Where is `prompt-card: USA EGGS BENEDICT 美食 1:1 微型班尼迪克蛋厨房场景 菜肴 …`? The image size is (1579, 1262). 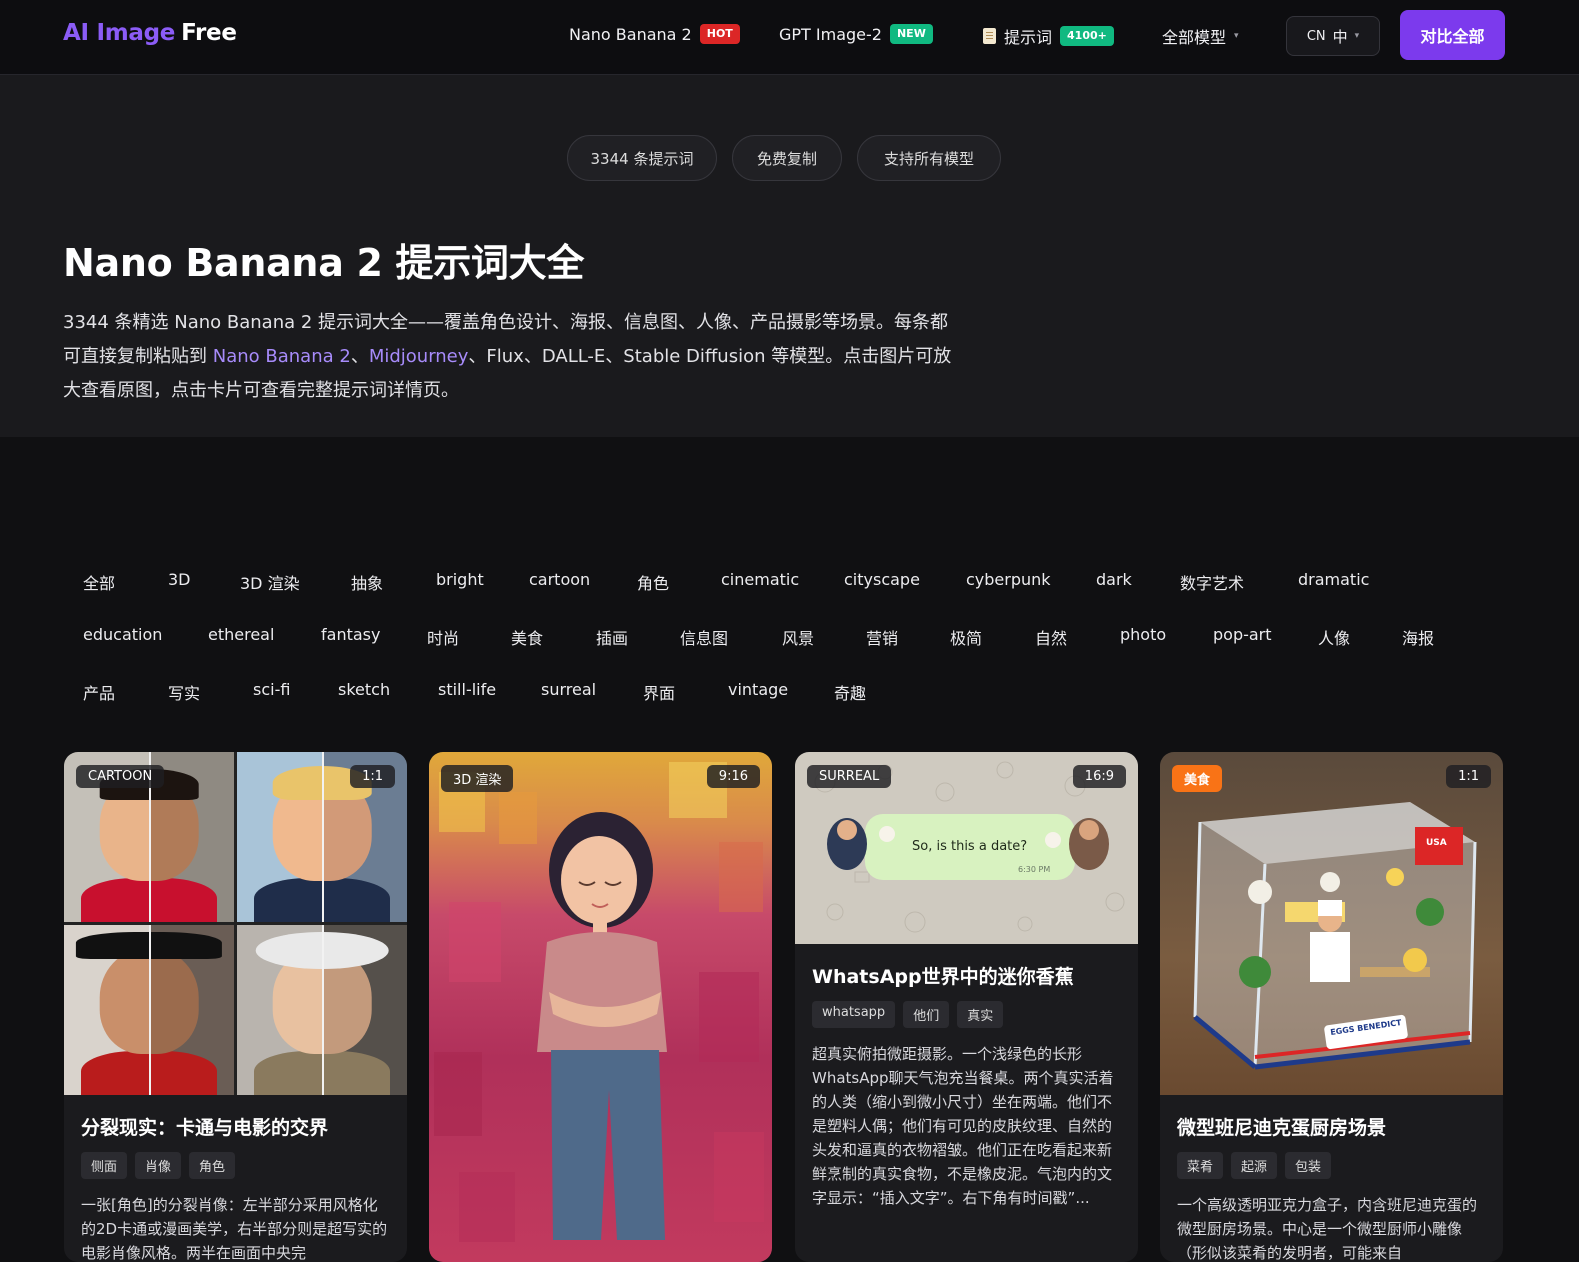 prompt-card: USA EGGS BENEDICT 美食 1:1 微型班尼迪克蛋厨房场景 菜肴 … is located at coordinates (1331, 1007).